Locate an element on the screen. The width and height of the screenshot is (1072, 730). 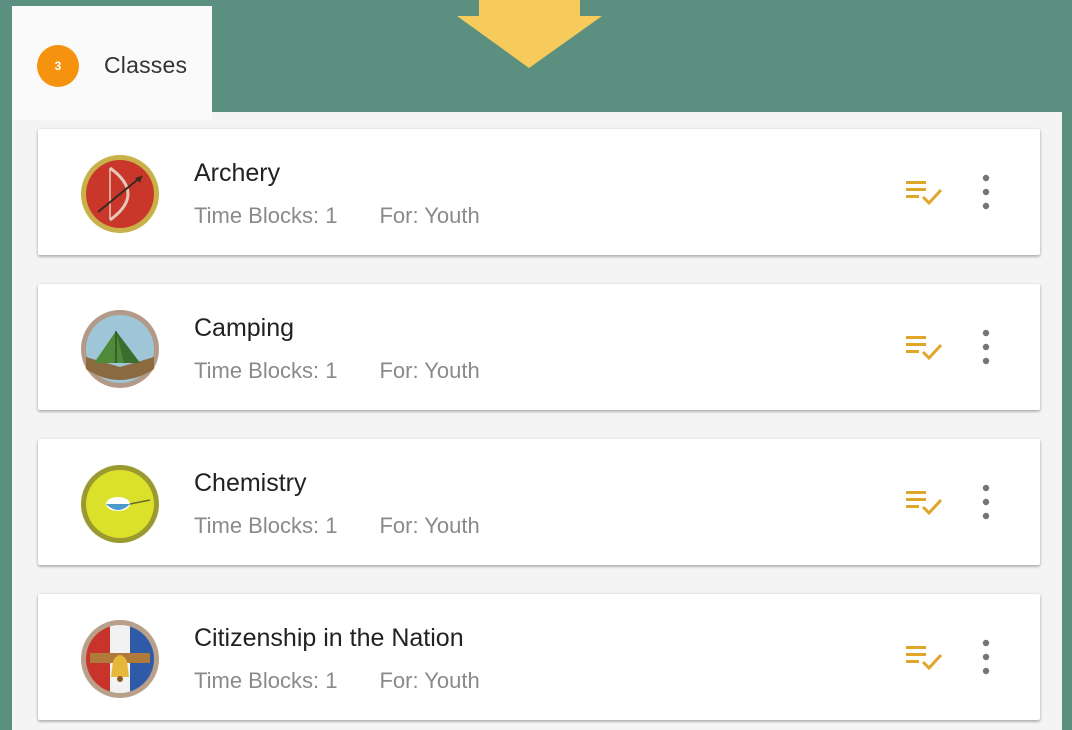
step-number-badge: 3 is located at coordinates (58, 66).